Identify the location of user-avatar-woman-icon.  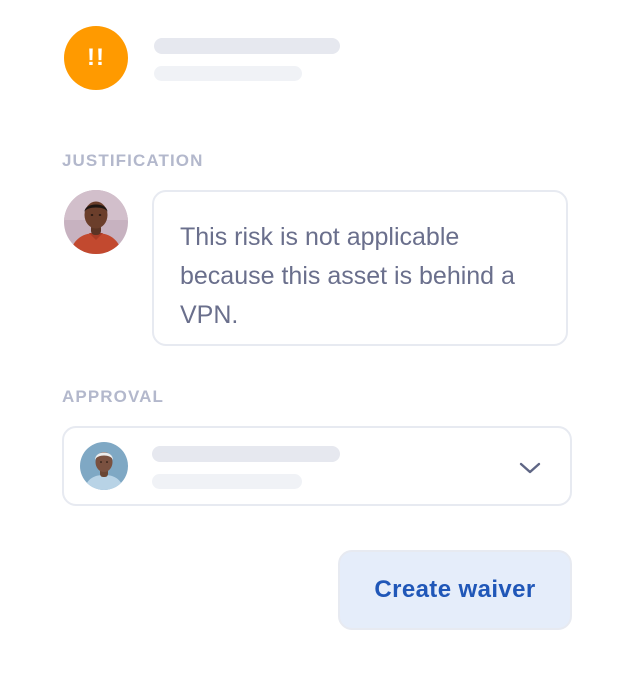
(104, 466).